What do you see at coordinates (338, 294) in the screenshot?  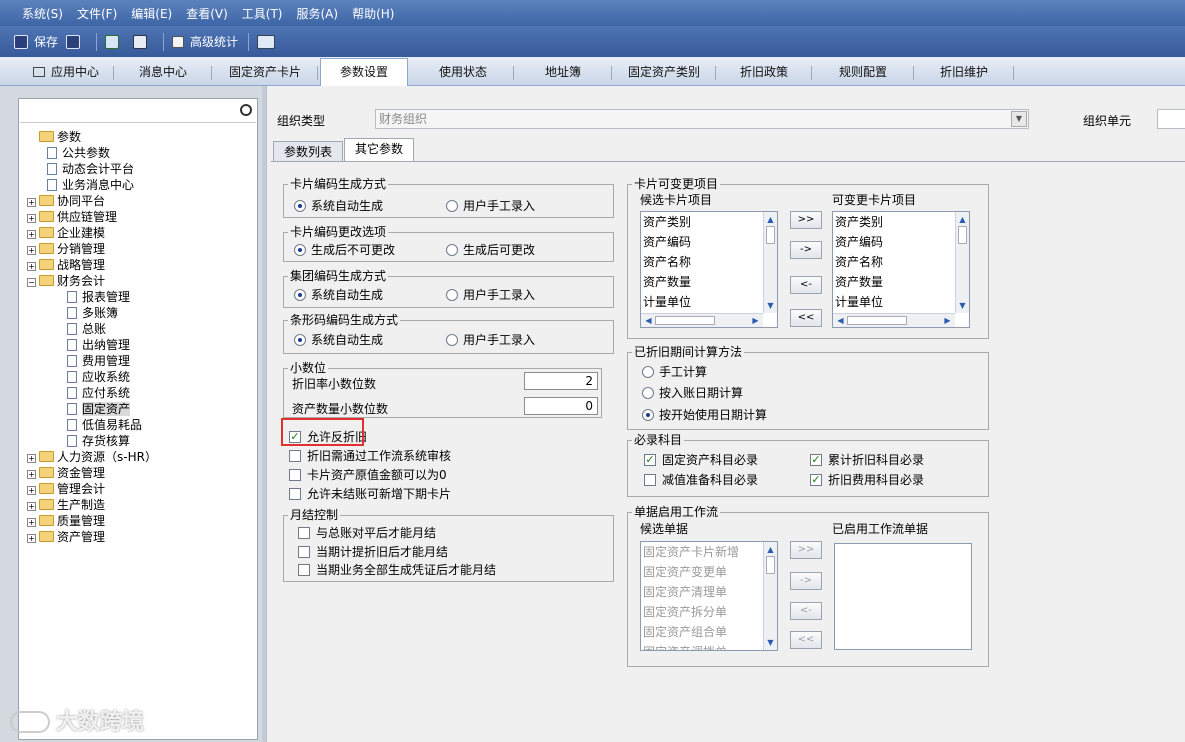 I see `group-code-auto-radio: 系统自动生成` at bounding box center [338, 294].